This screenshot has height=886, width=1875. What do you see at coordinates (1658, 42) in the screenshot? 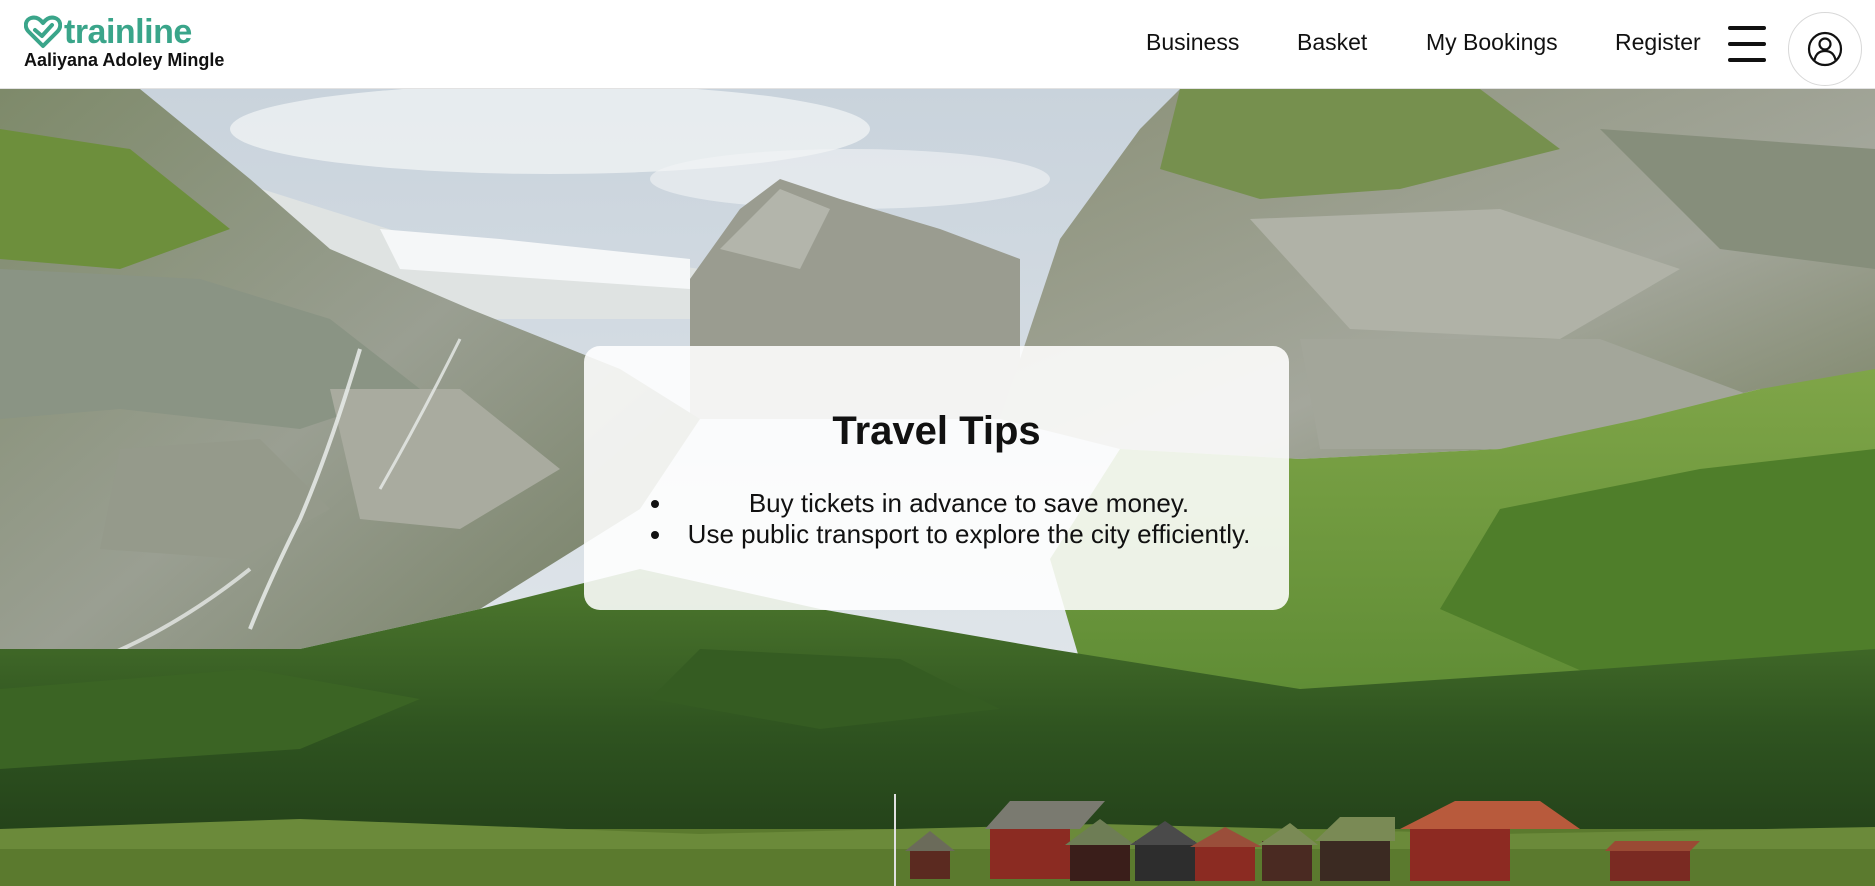
I see `nav-register: Register` at bounding box center [1658, 42].